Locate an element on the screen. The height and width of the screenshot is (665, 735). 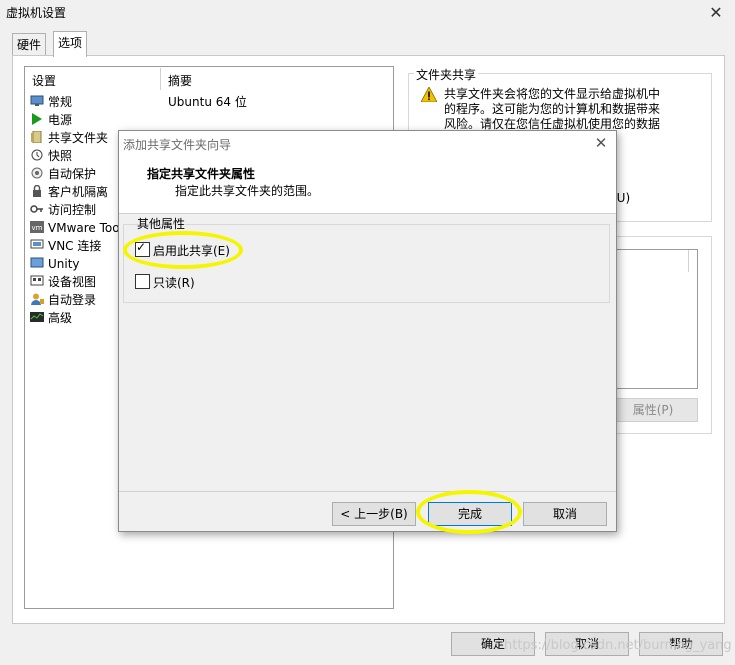
tab-hardware: 硬件 is located at coordinates (29, 44).